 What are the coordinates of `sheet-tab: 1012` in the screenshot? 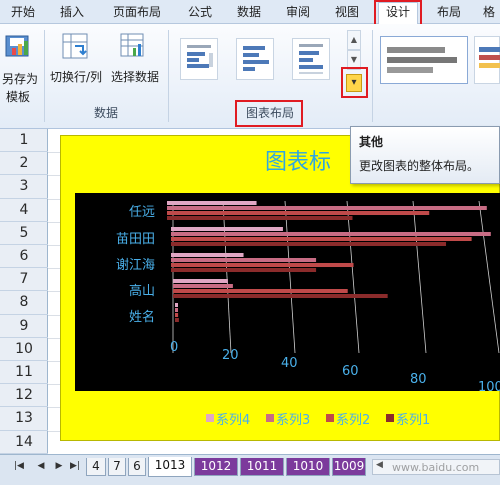 It's located at (216, 467).